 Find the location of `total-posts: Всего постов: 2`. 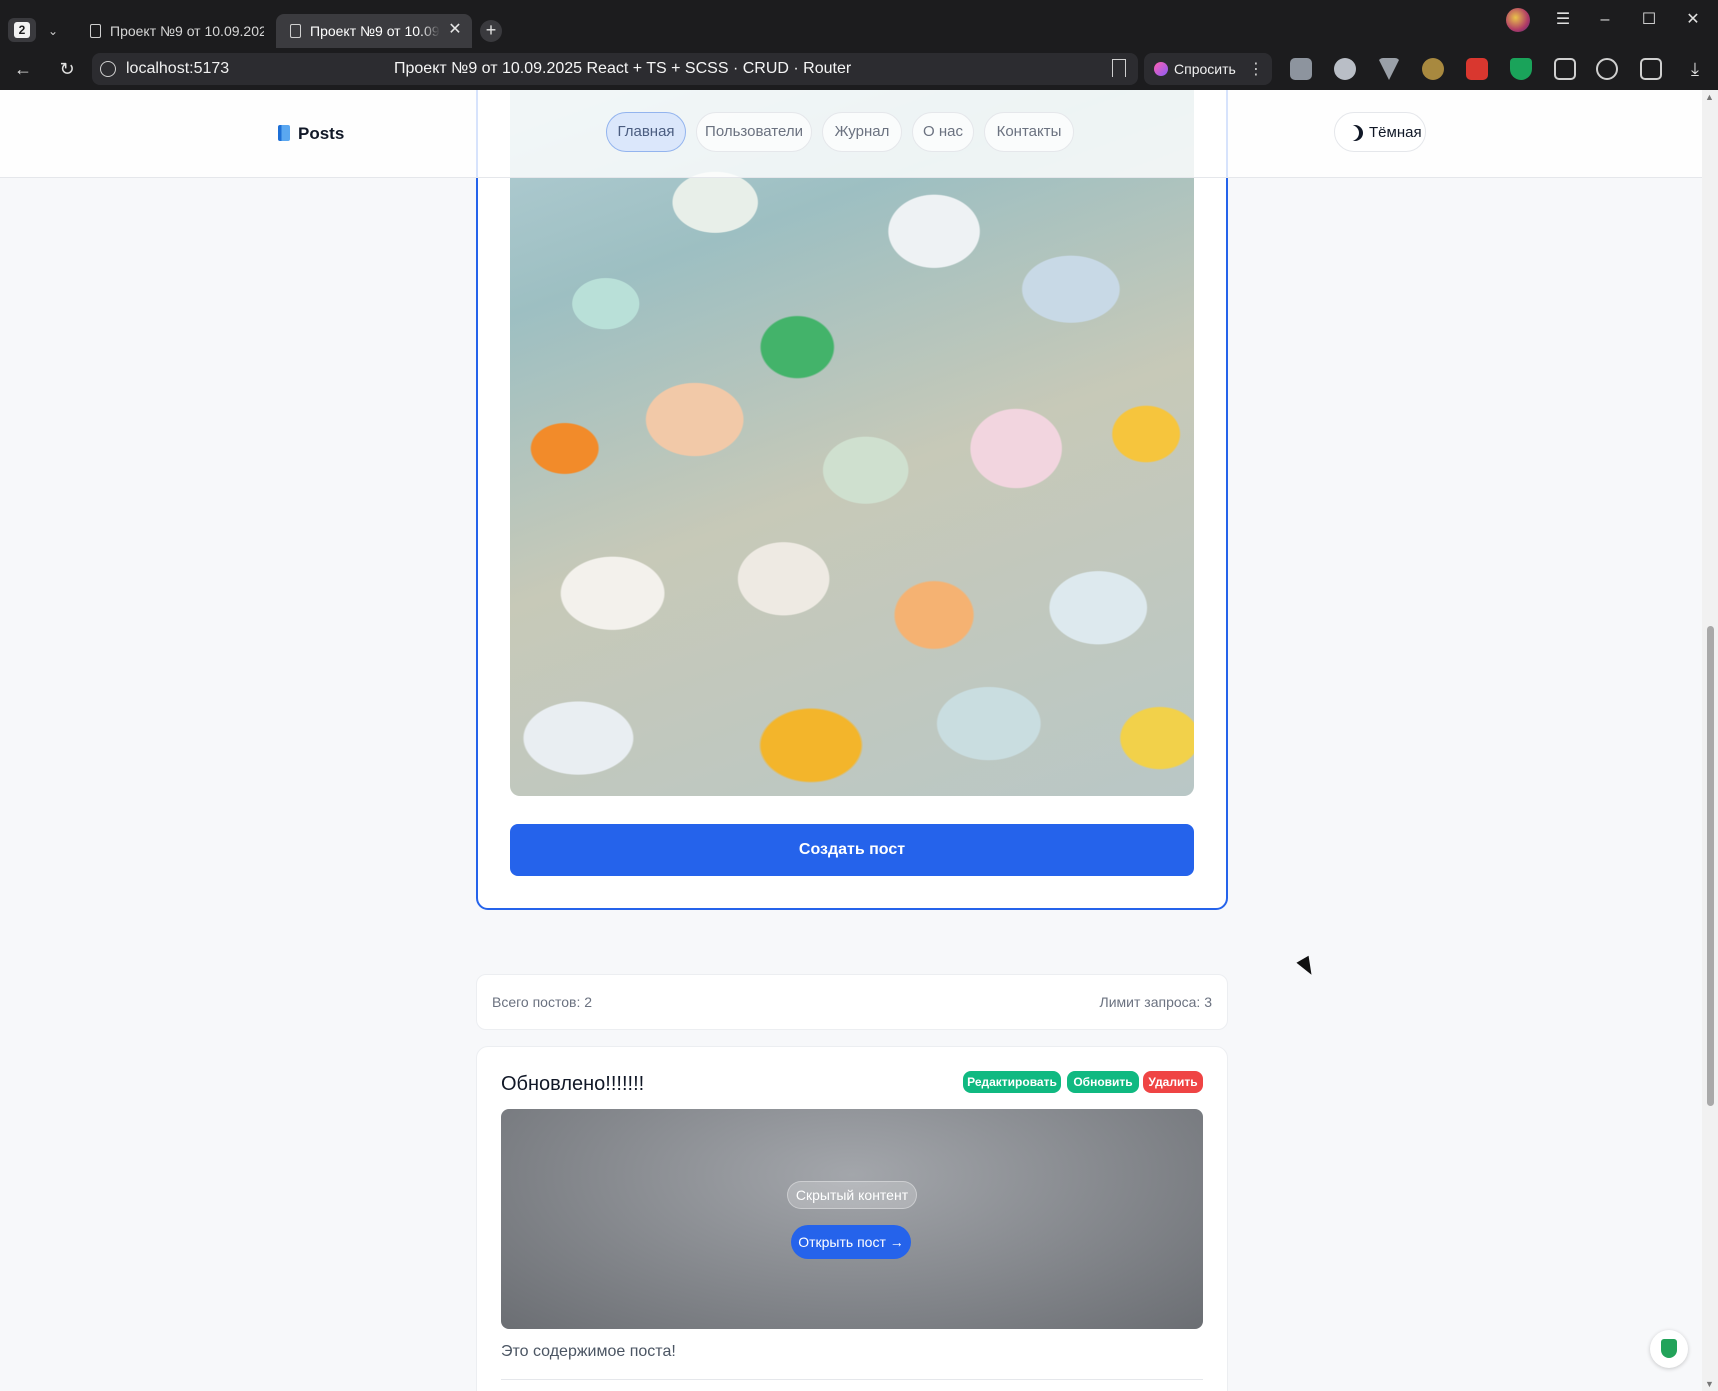

total-posts: Всего постов: 2 is located at coordinates (542, 1002).